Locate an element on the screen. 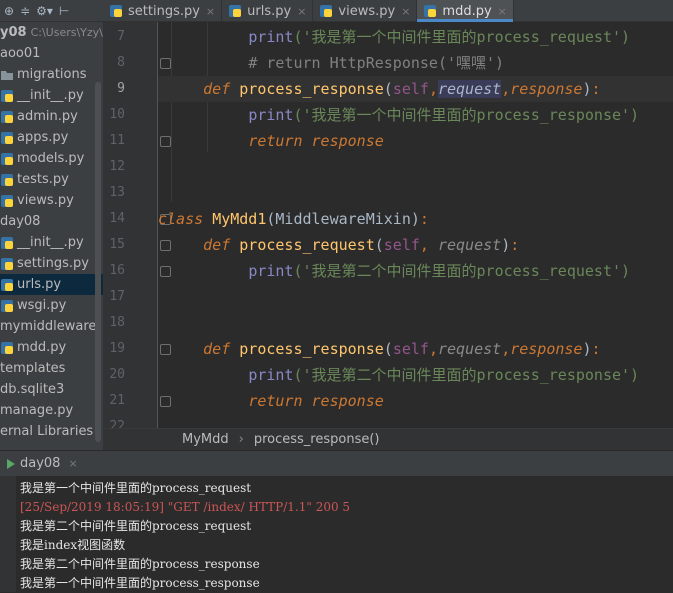  tree-item-libraries: ernal Libraries is located at coordinates (51, 431).